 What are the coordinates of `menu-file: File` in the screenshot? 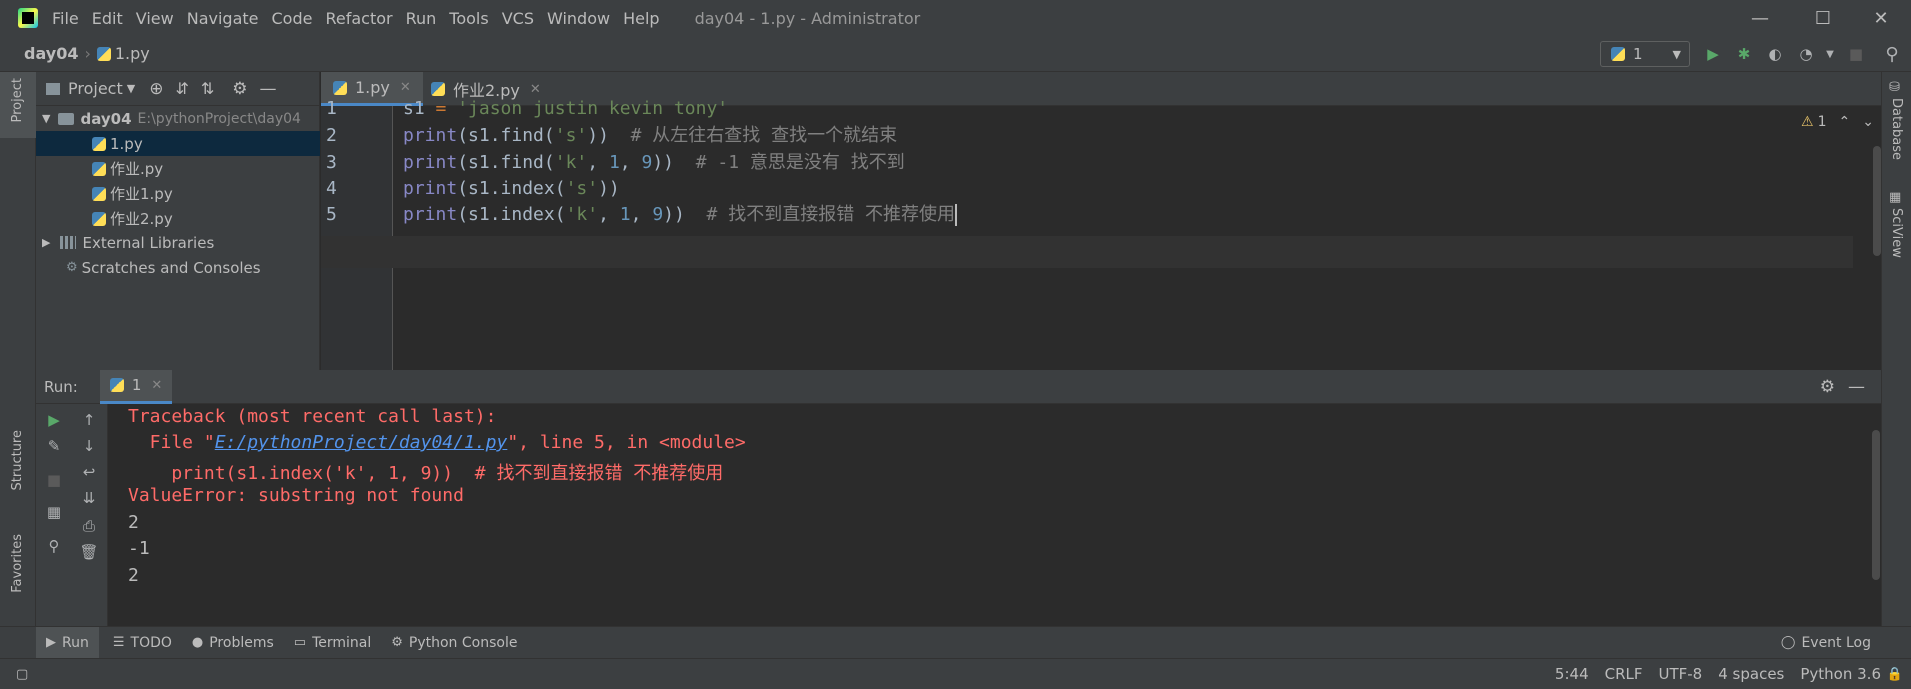 It's located at (65, 18).